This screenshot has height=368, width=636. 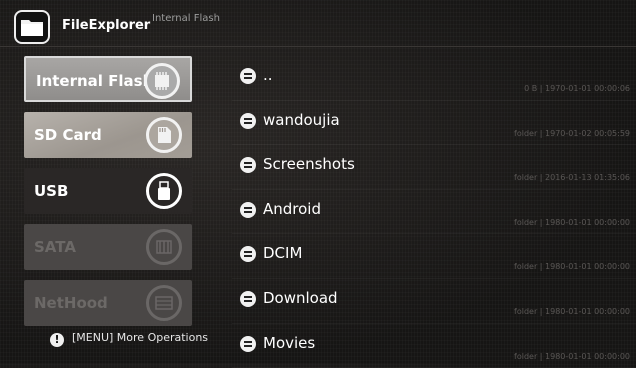 I want to click on file-name: .., so click(x=268, y=75).